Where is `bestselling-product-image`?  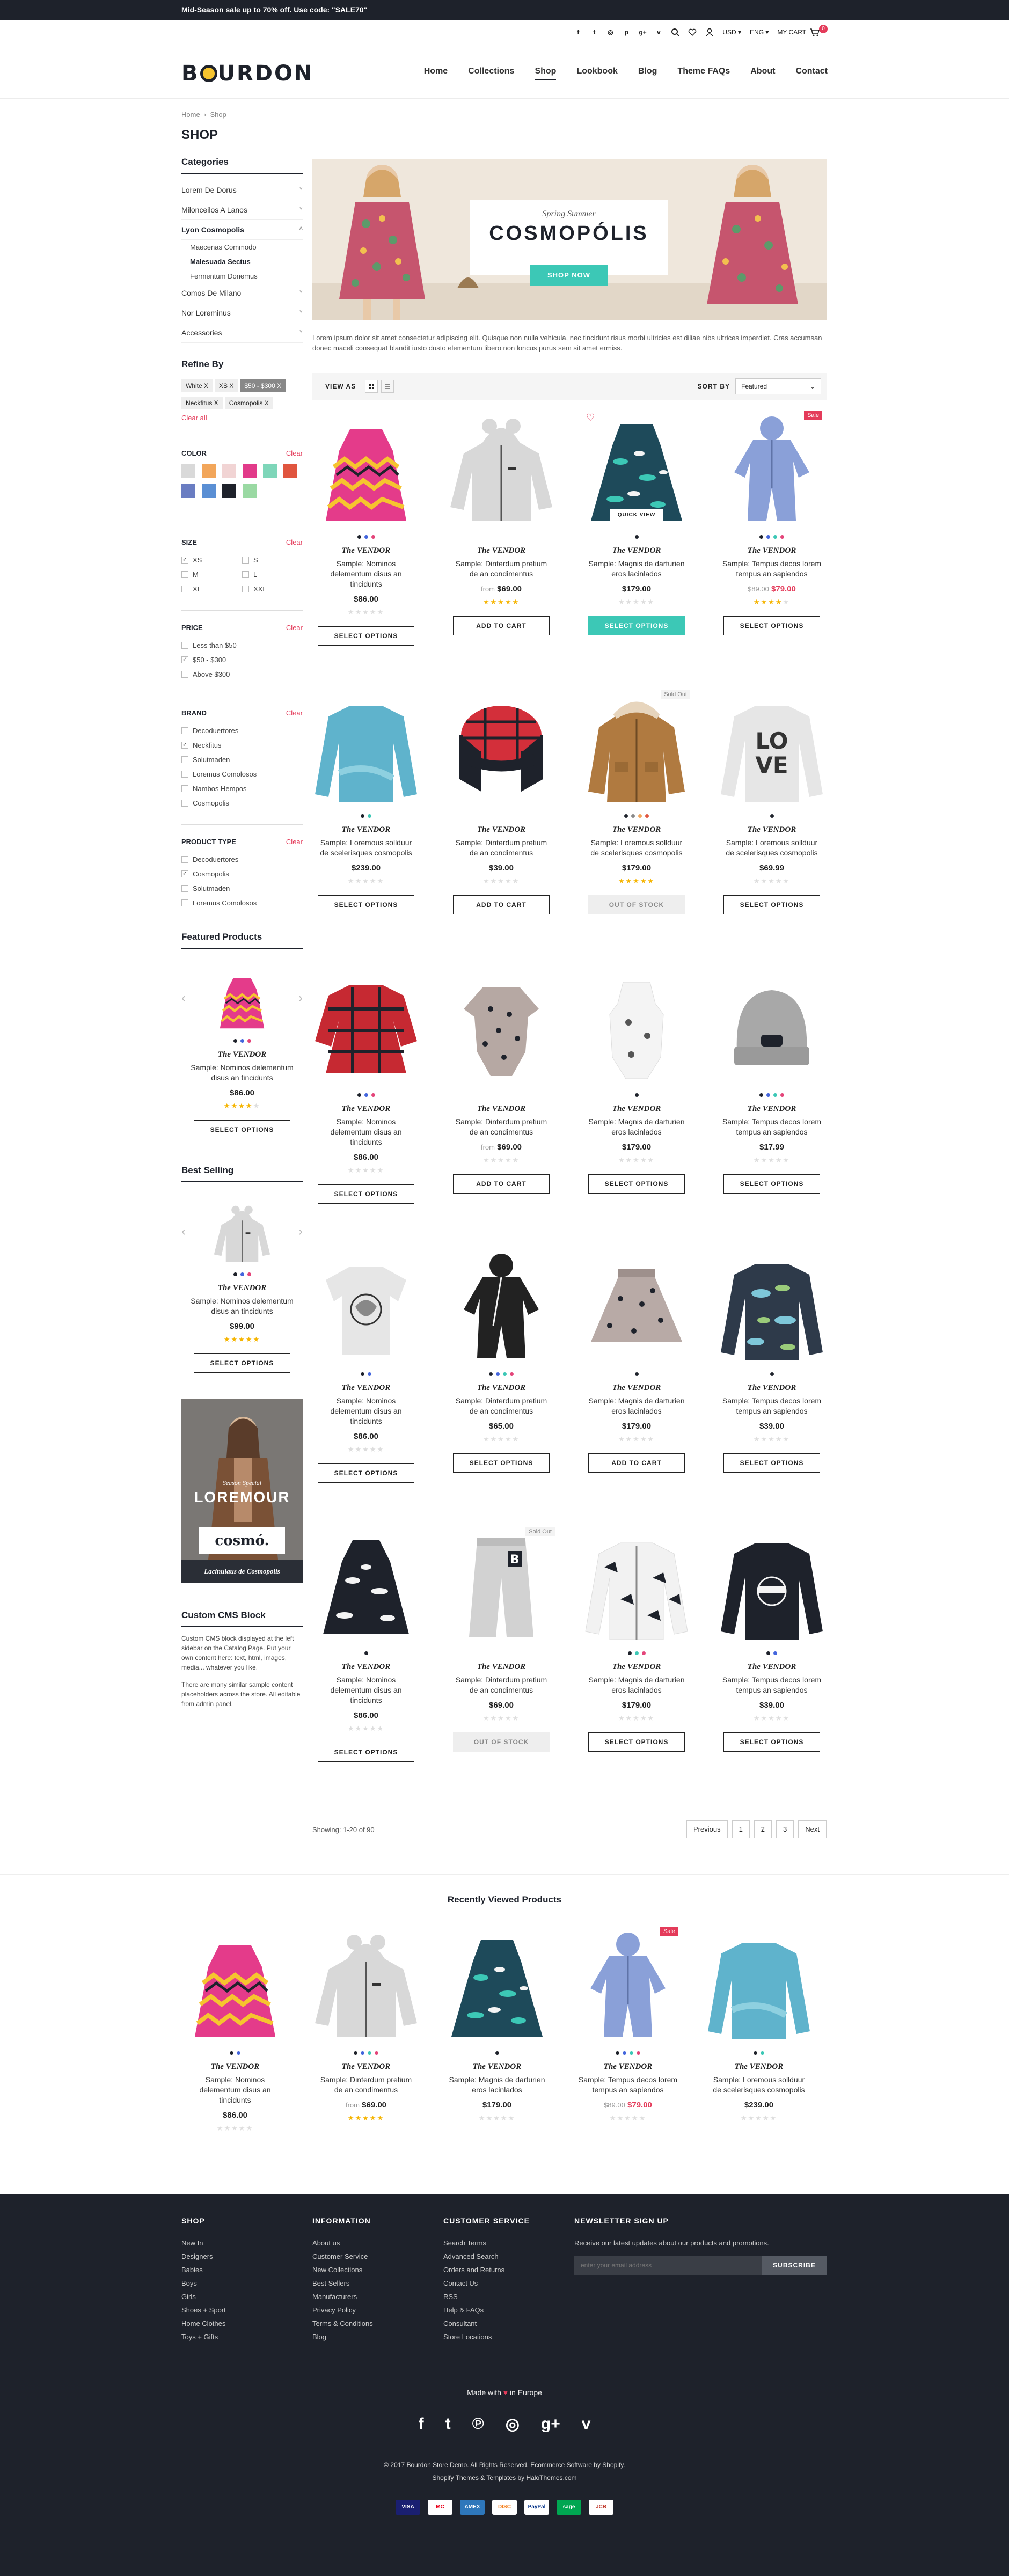
bestselling-product-image is located at coordinates (242, 1234).